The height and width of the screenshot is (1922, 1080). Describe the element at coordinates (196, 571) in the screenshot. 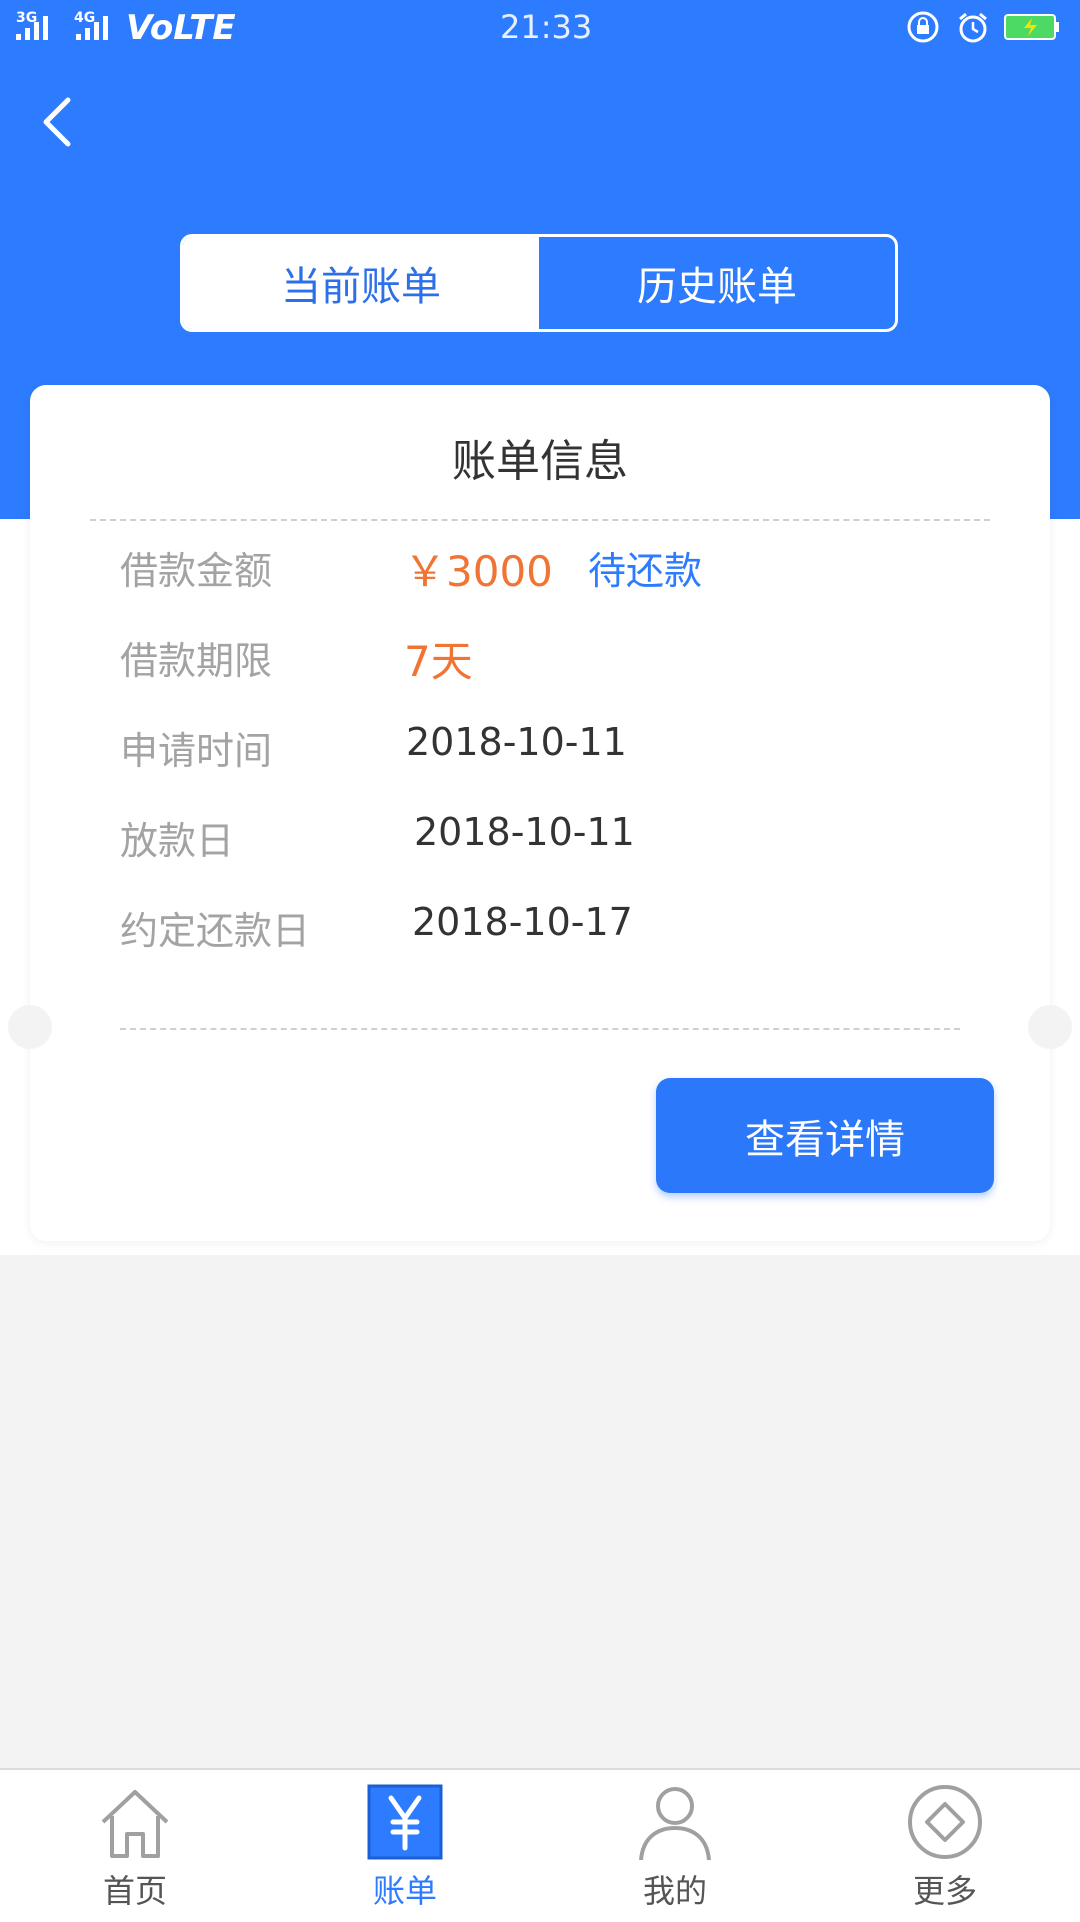

I see `row-label: 借款金额` at that location.